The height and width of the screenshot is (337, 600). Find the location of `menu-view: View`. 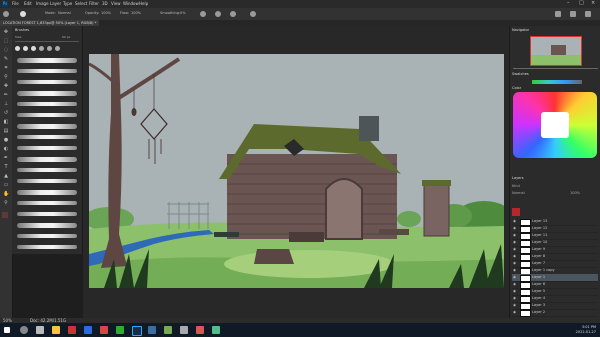

menu-view: View is located at coordinates (116, 3).